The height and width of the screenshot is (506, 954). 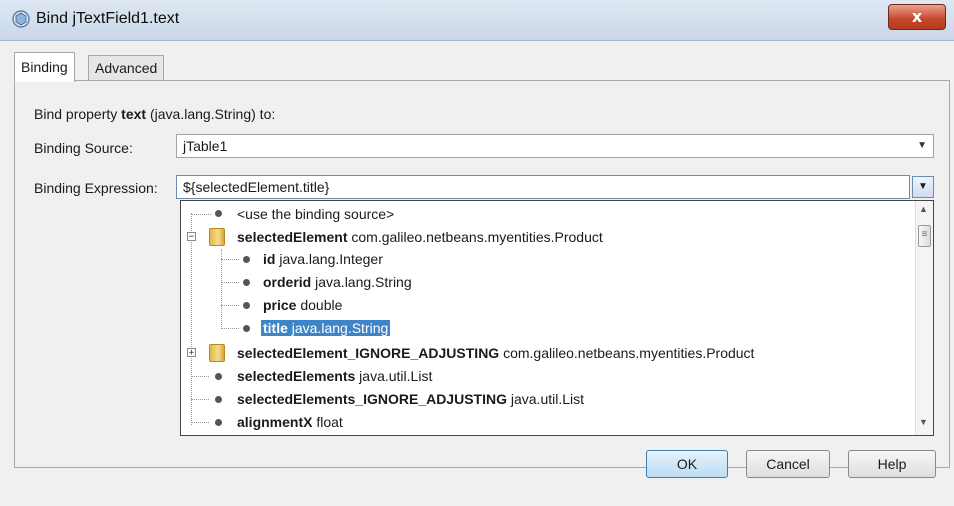 What do you see at coordinates (256, 187) in the screenshot?
I see `binding-expression-value: ${selectedElement.title}` at bounding box center [256, 187].